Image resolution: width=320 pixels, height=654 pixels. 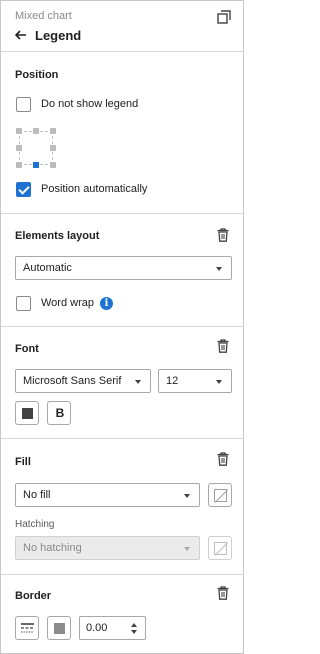 What do you see at coordinates (43, 16) in the screenshot?
I see `breadcrumb: Mixed chart` at bounding box center [43, 16].